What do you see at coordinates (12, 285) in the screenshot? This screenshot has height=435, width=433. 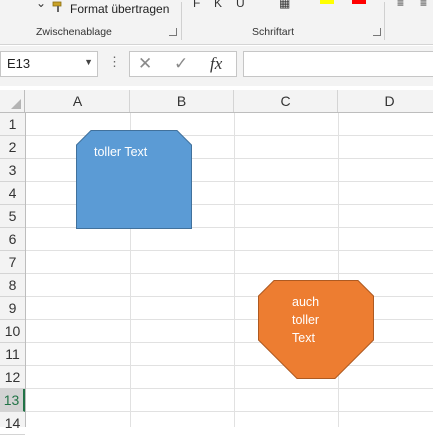 I see `row-header: 8` at bounding box center [12, 285].